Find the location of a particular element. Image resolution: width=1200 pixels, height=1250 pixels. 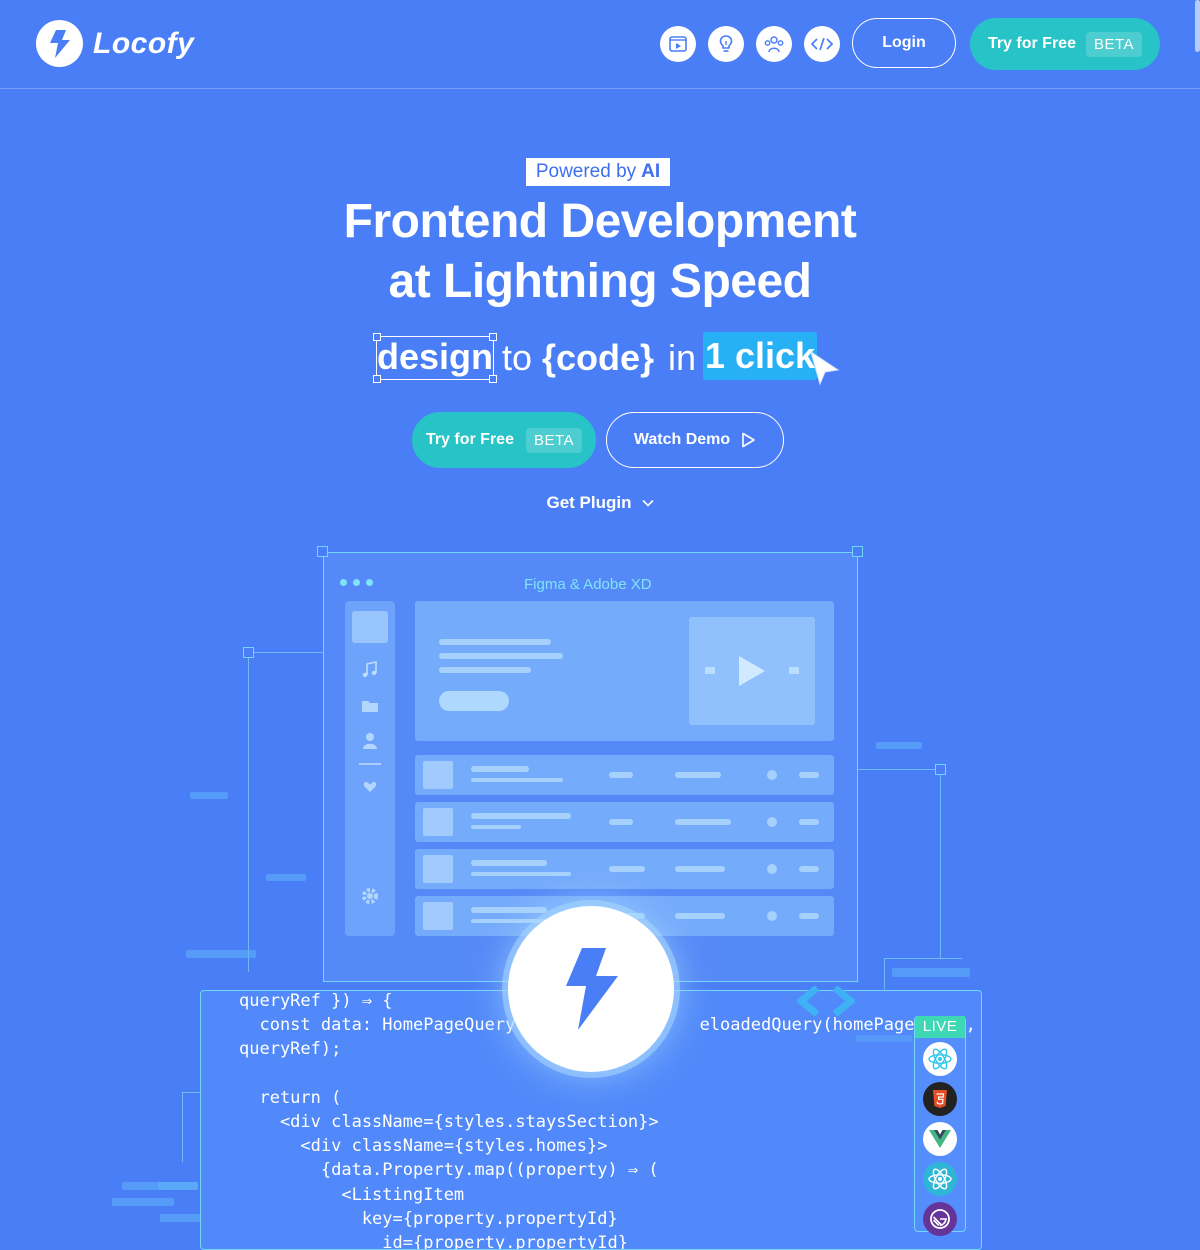

settings-gear-icon is located at coordinates (370, 896).